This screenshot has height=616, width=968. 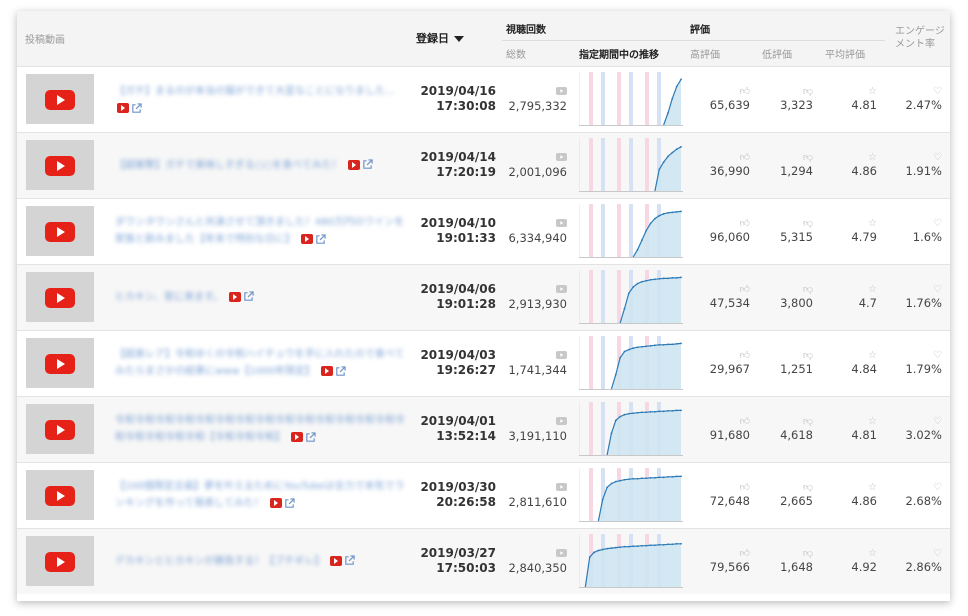 What do you see at coordinates (789, 429) in the screenshot?
I see `dislikes-cell: 👎︎ 4,618` at bounding box center [789, 429].